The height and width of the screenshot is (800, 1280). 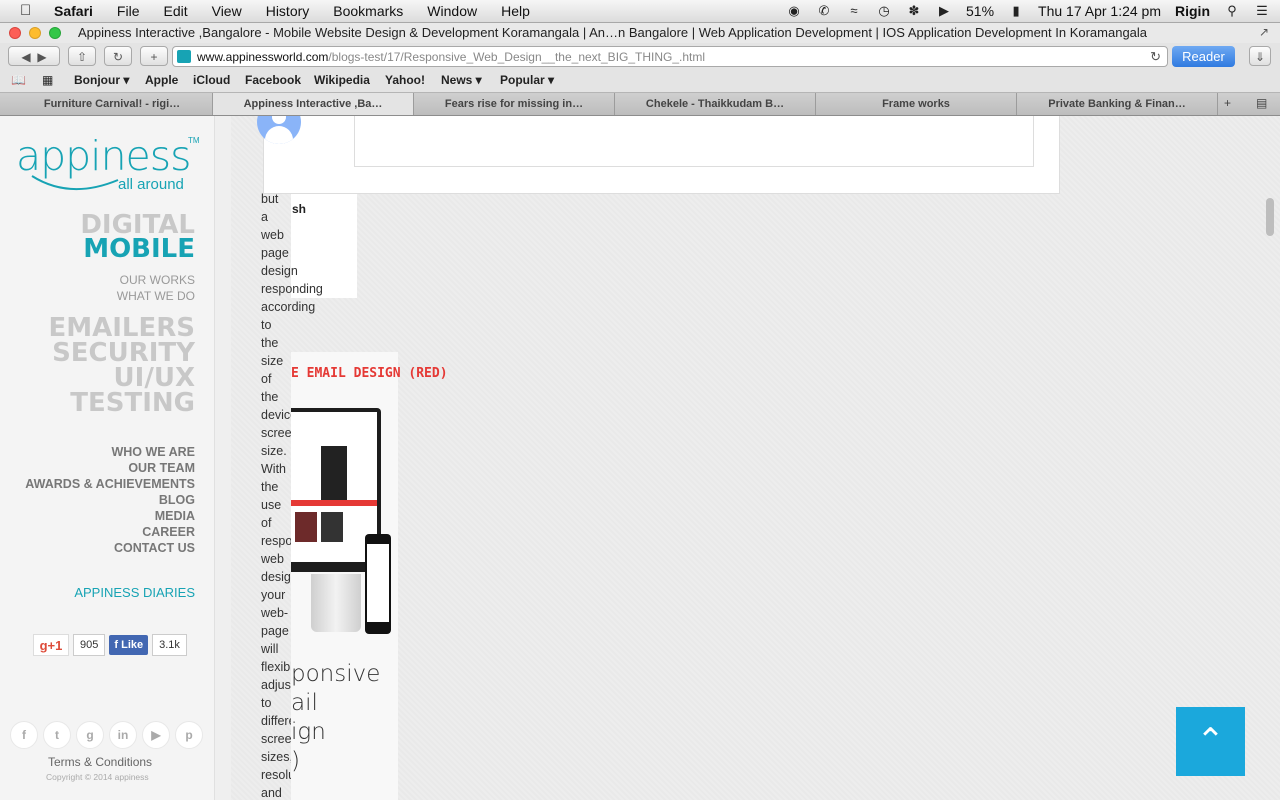 What do you see at coordinates (273, 80) in the screenshot?
I see `bookmark-facebook: Facebook` at bounding box center [273, 80].